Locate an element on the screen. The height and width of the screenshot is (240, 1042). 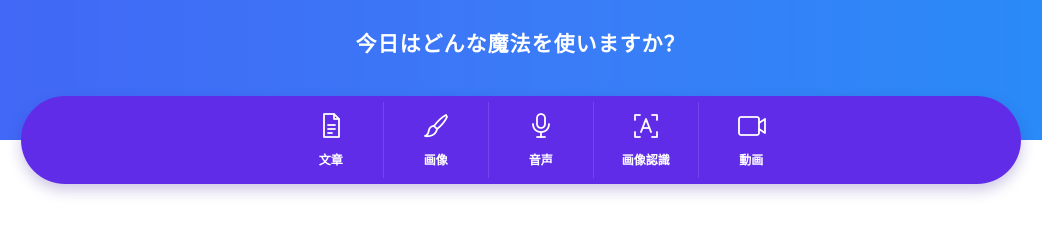
tool-video-label: 動画 is located at coordinates (751, 160).